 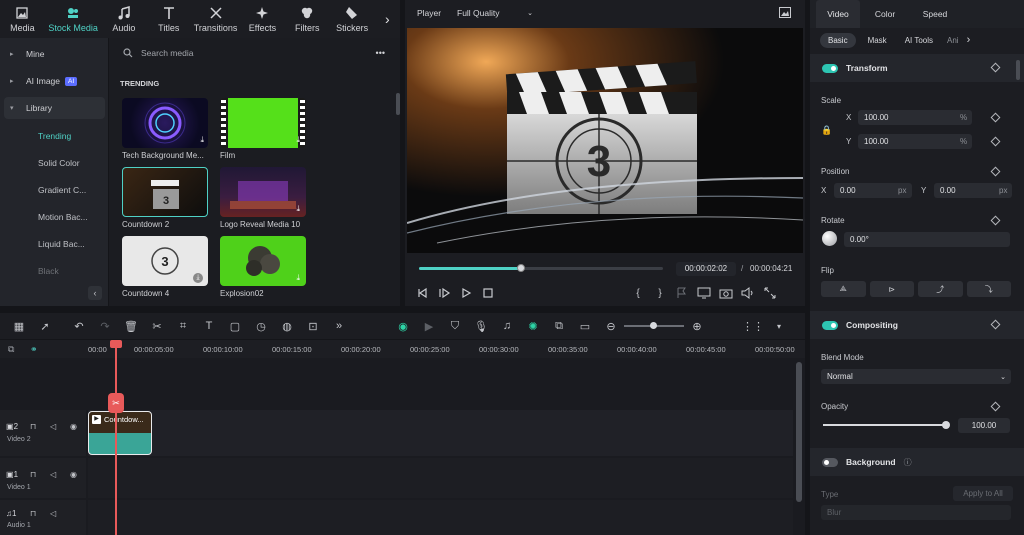 What do you see at coordinates (167, 53) in the screenshot?
I see `search-input: Search media` at bounding box center [167, 53].